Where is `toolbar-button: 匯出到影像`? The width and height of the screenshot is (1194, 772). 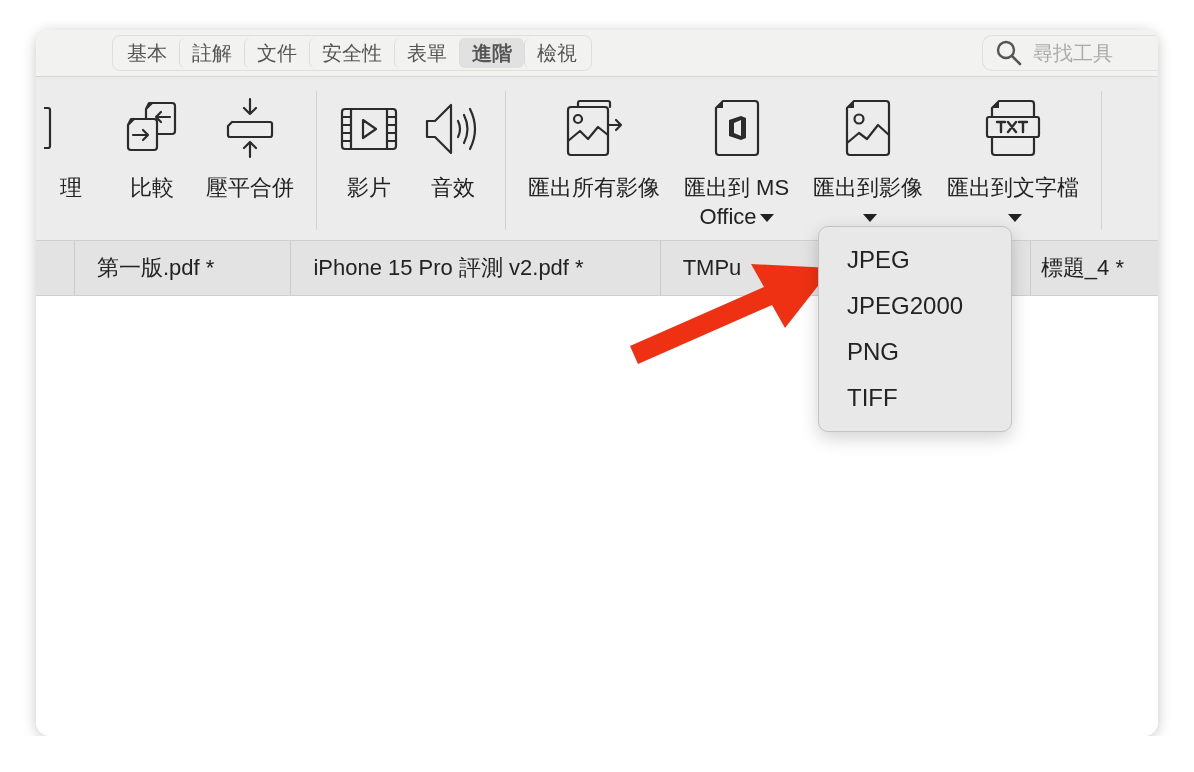 toolbar-button: 匯出到影像 is located at coordinates (868, 164).